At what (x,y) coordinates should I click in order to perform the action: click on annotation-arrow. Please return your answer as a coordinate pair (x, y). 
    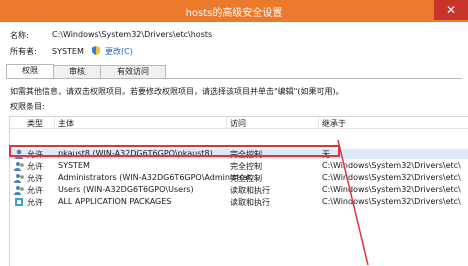
    Looking at the image, I should click on (353, 202).